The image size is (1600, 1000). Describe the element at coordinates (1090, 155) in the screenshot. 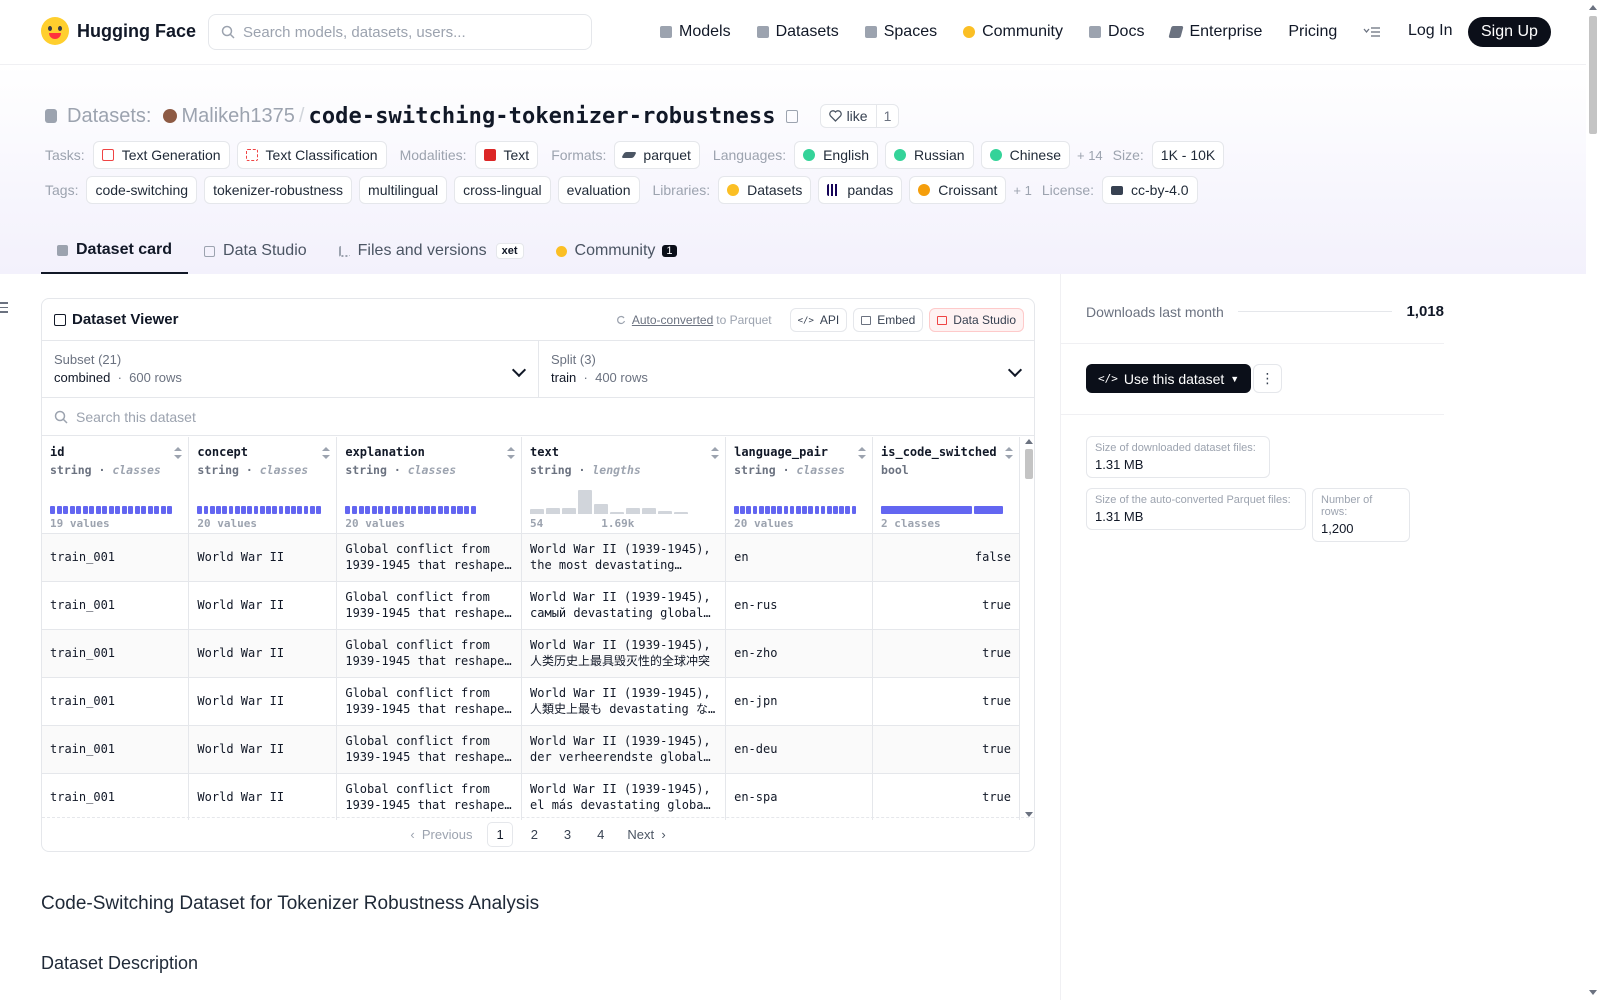

I see `languages-more: + 14` at that location.